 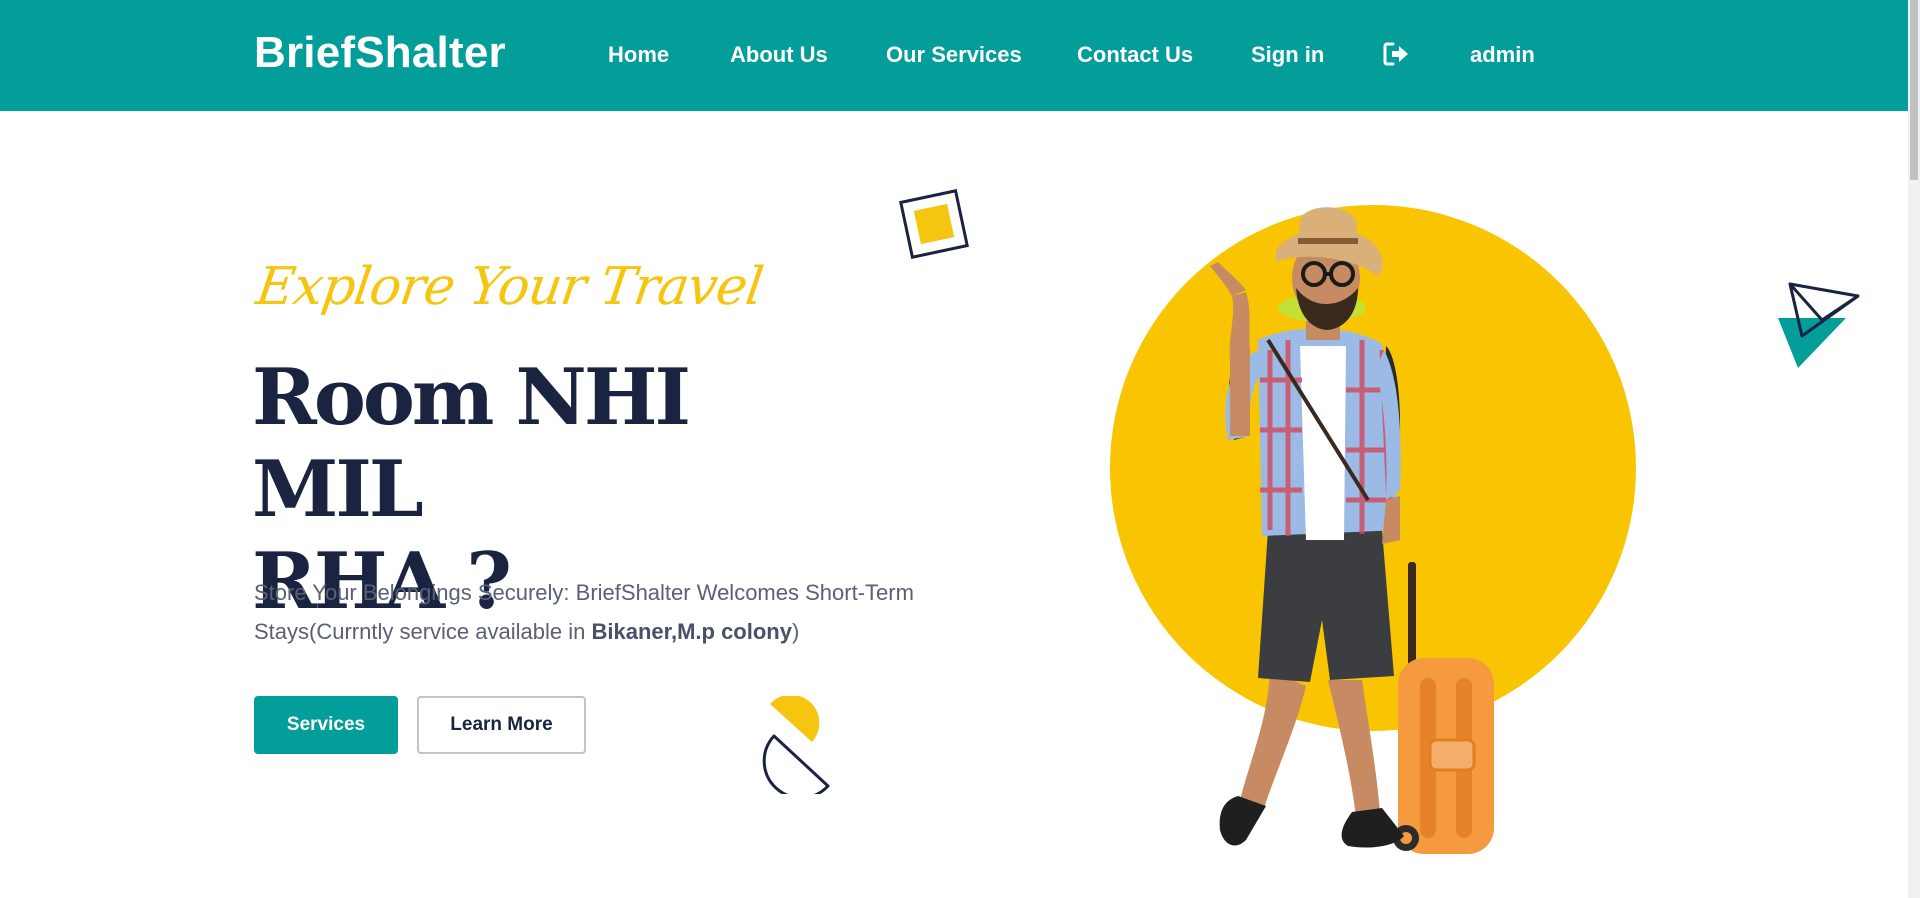 What do you see at coordinates (1396, 54) in the screenshot?
I see `sign-out-icon` at bounding box center [1396, 54].